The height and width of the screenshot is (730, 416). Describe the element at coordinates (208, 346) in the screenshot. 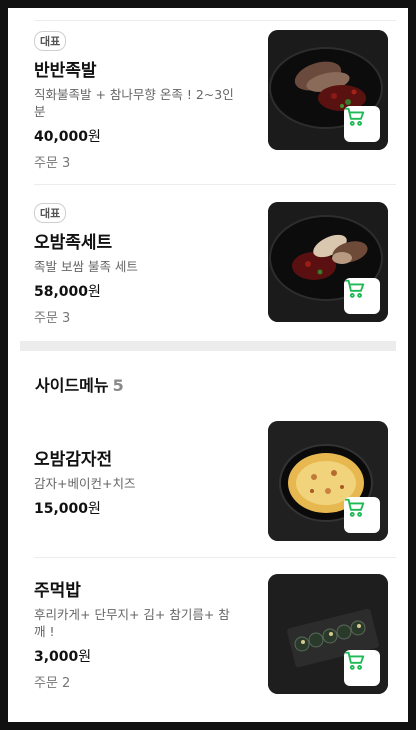

I see `section-separator` at that location.